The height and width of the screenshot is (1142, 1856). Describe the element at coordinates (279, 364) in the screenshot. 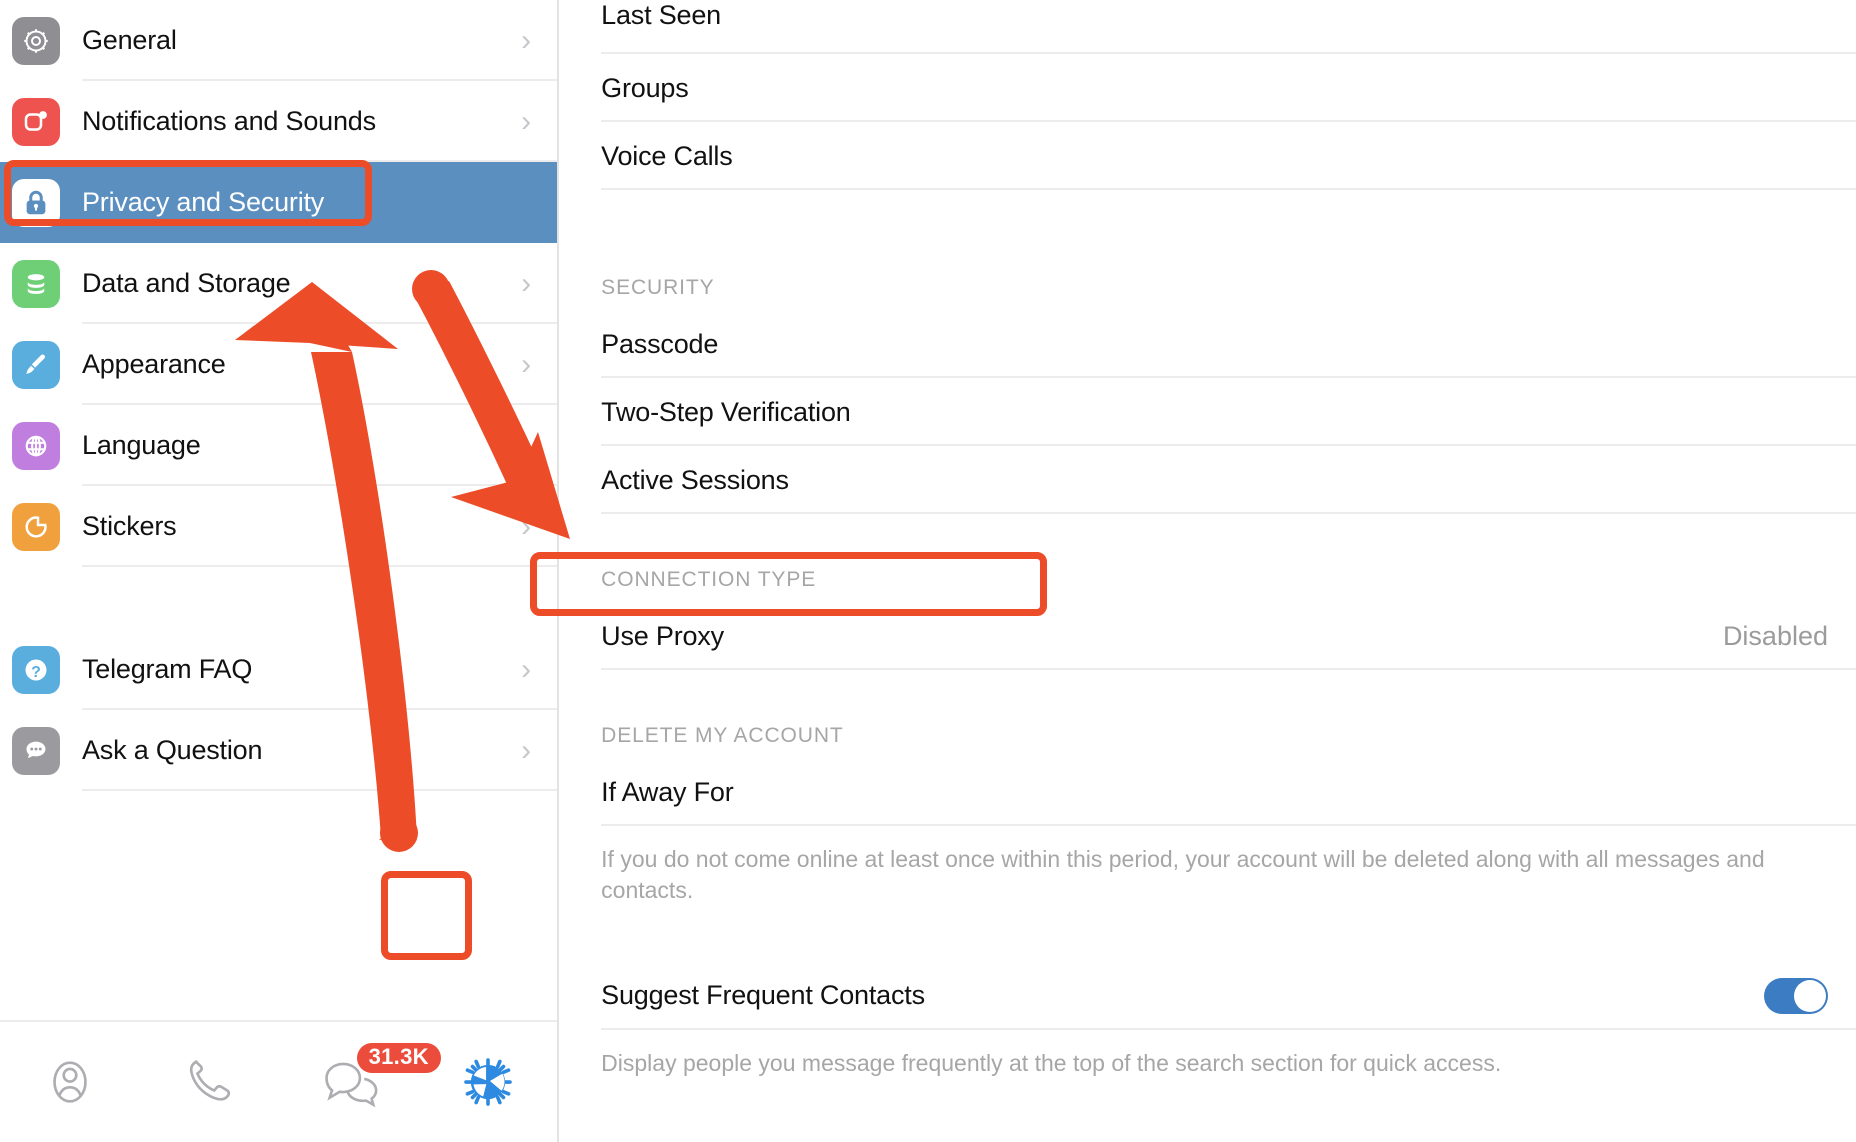

I see `sidebar-item-appearance: Appearance ›` at that location.